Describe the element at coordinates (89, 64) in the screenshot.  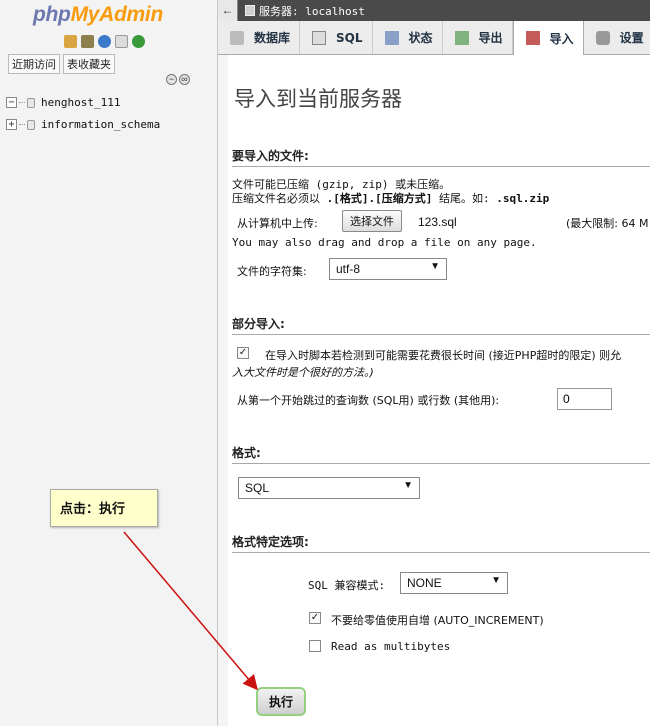
I see `favorites-tab: 表收藏夹` at that location.